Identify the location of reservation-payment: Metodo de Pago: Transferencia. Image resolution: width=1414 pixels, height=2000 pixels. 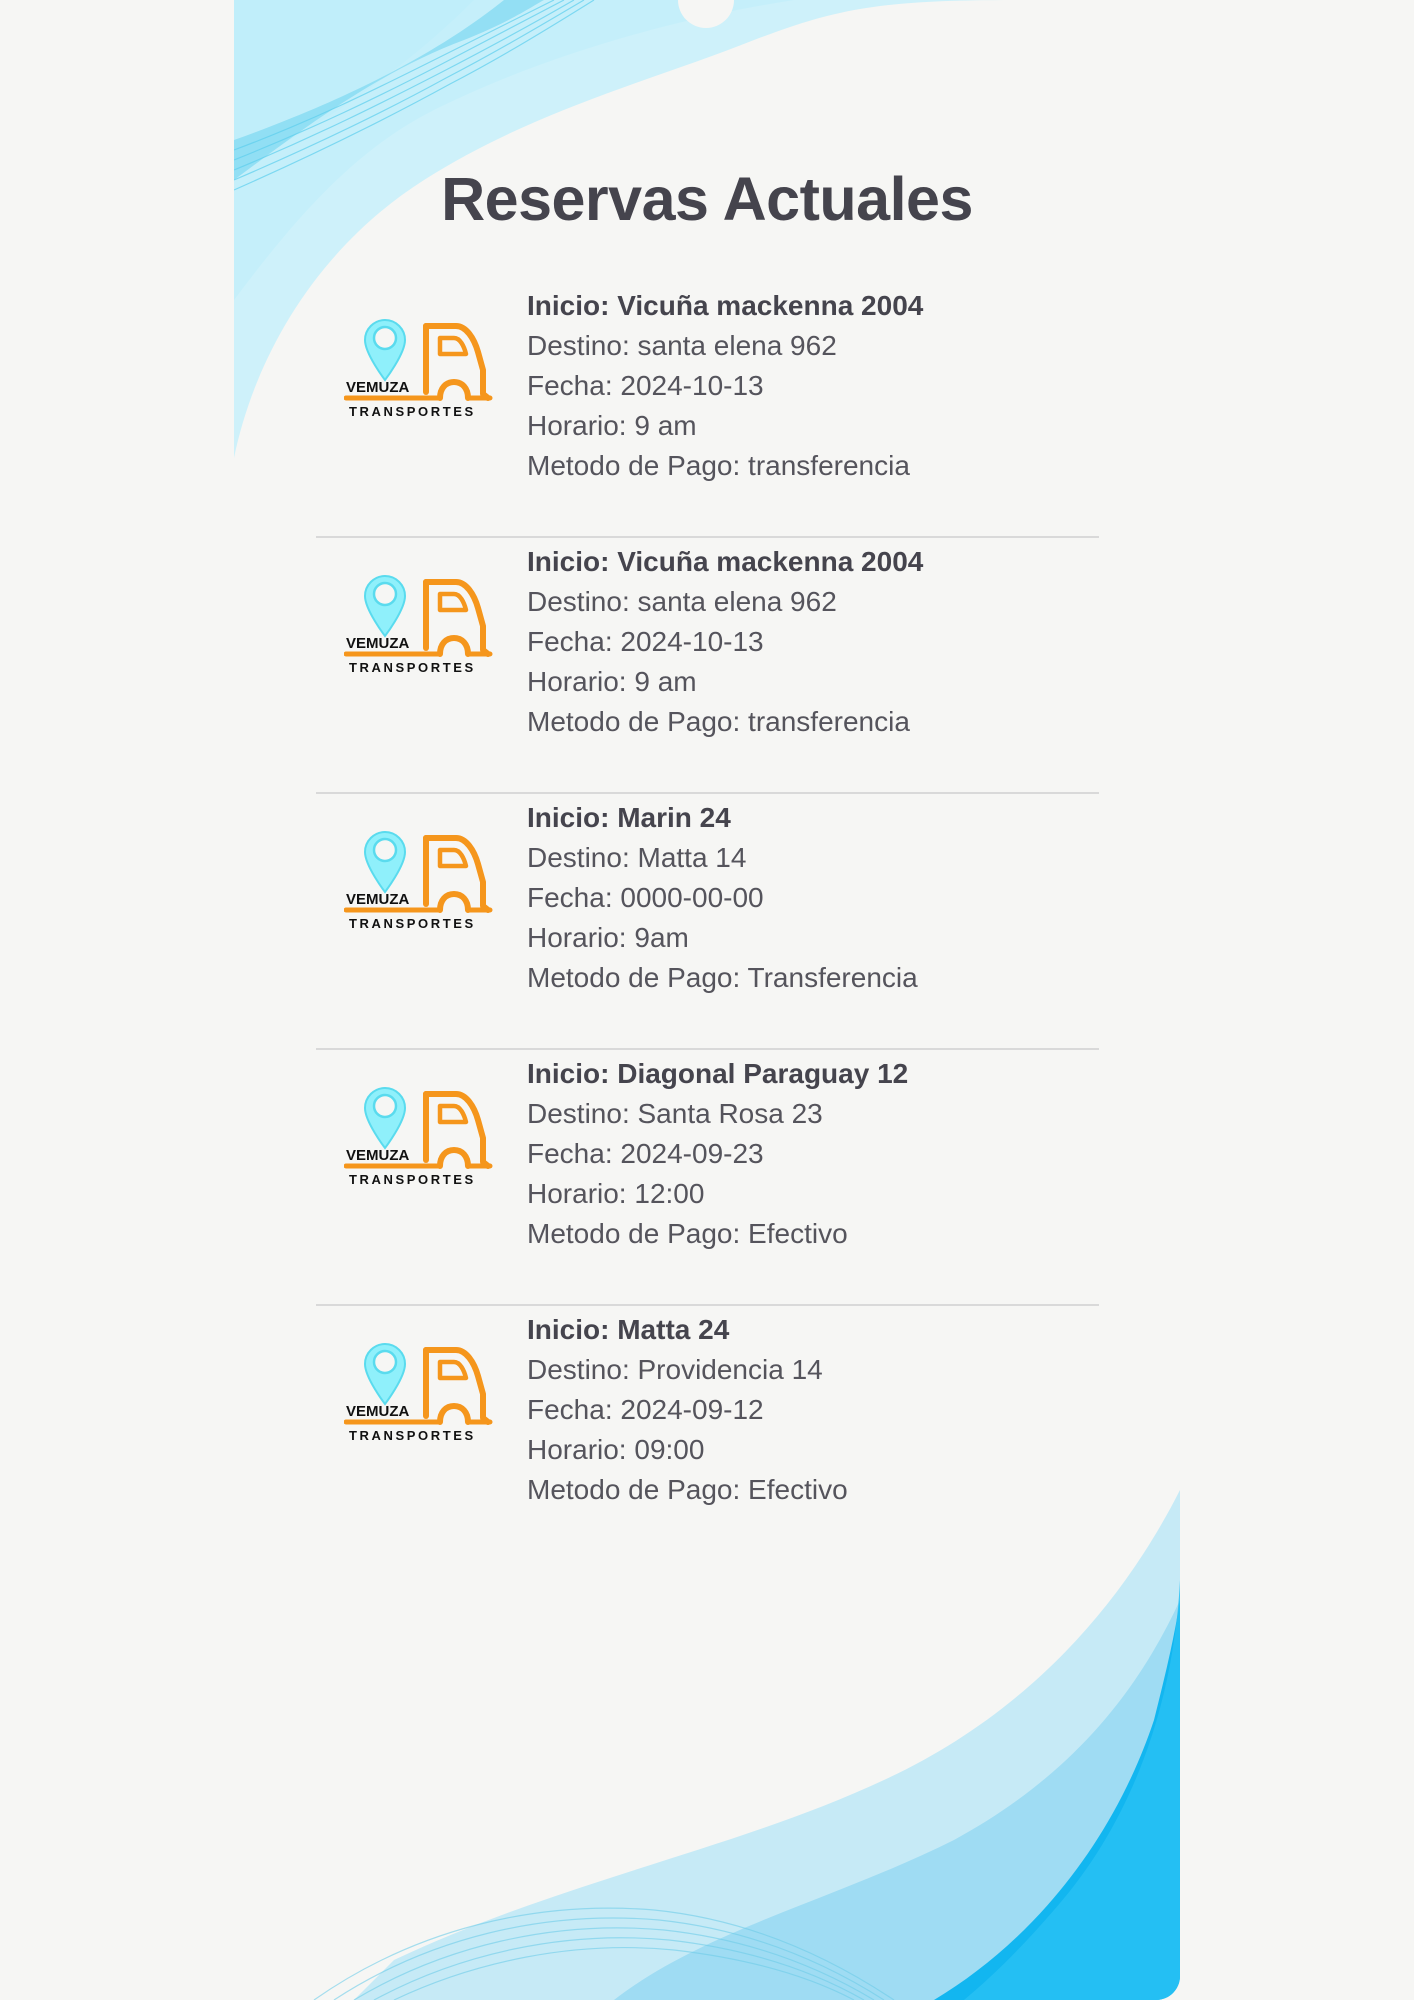
(722, 977).